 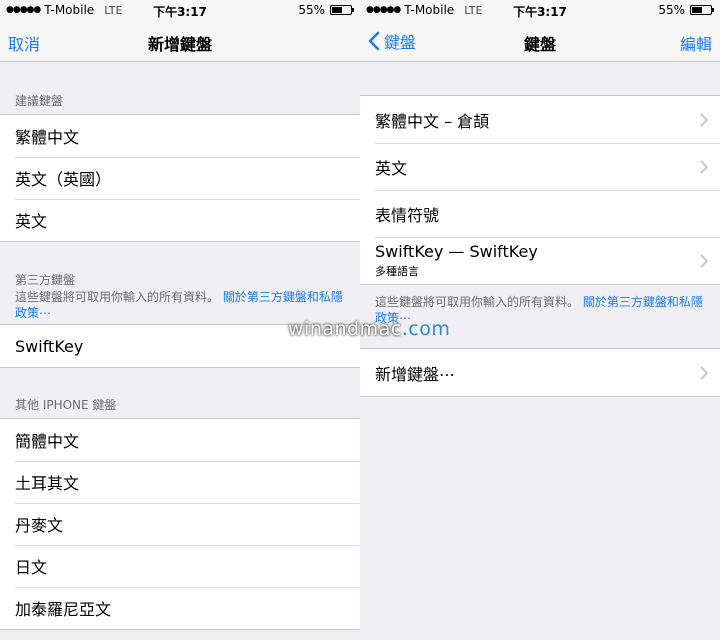 I want to click on watermark-logo: winandmac.com, so click(x=369, y=329).